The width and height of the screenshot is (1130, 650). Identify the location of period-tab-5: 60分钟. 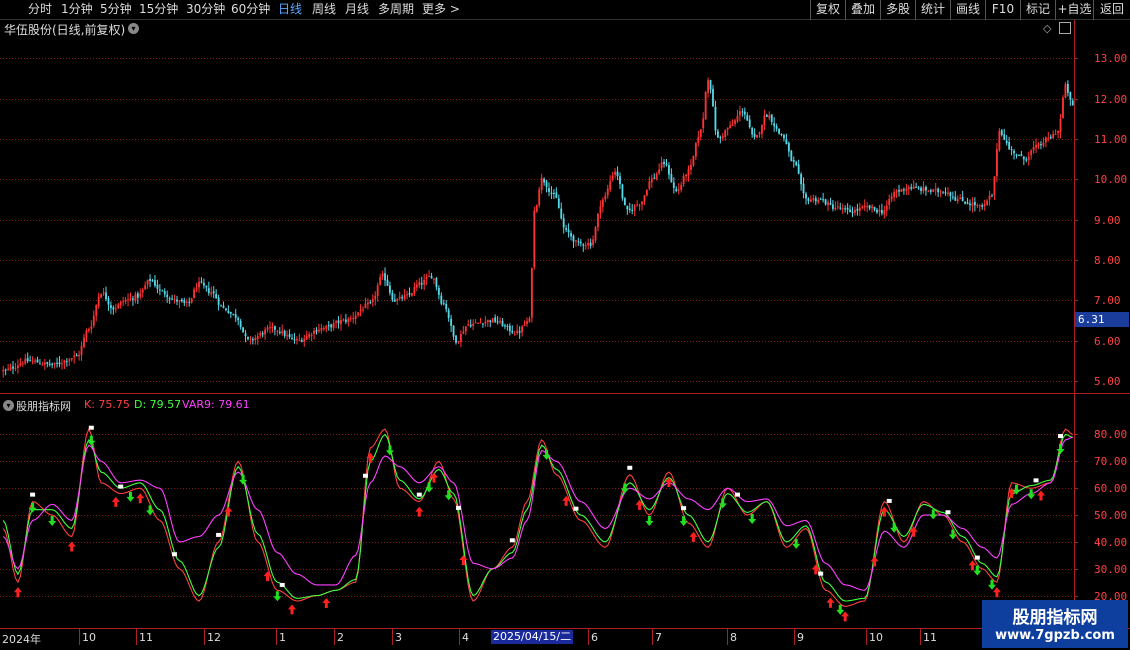
(250, 10).